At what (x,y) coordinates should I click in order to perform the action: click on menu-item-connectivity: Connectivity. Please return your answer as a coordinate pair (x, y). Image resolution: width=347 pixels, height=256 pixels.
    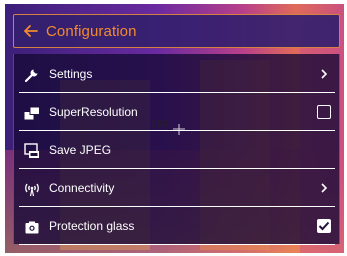
    Looking at the image, I should click on (177, 188).